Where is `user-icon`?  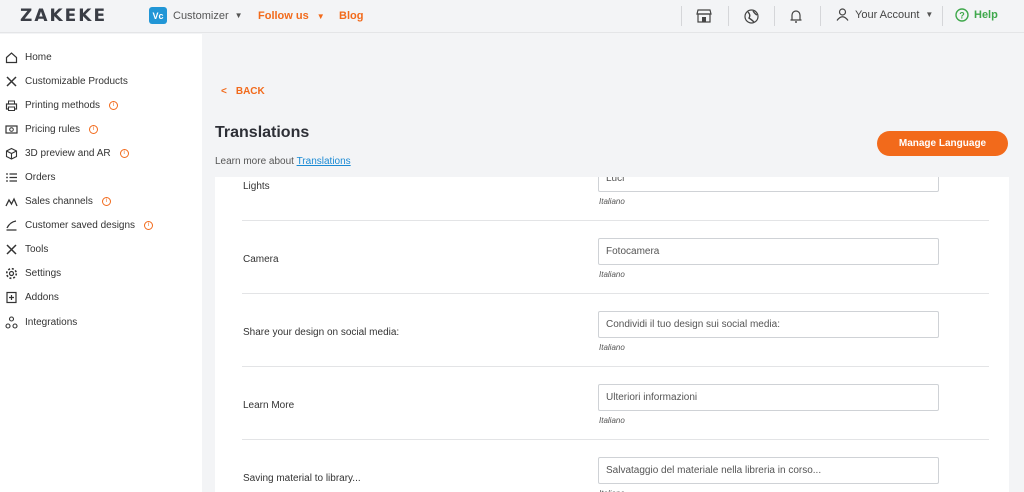 user-icon is located at coordinates (842, 14).